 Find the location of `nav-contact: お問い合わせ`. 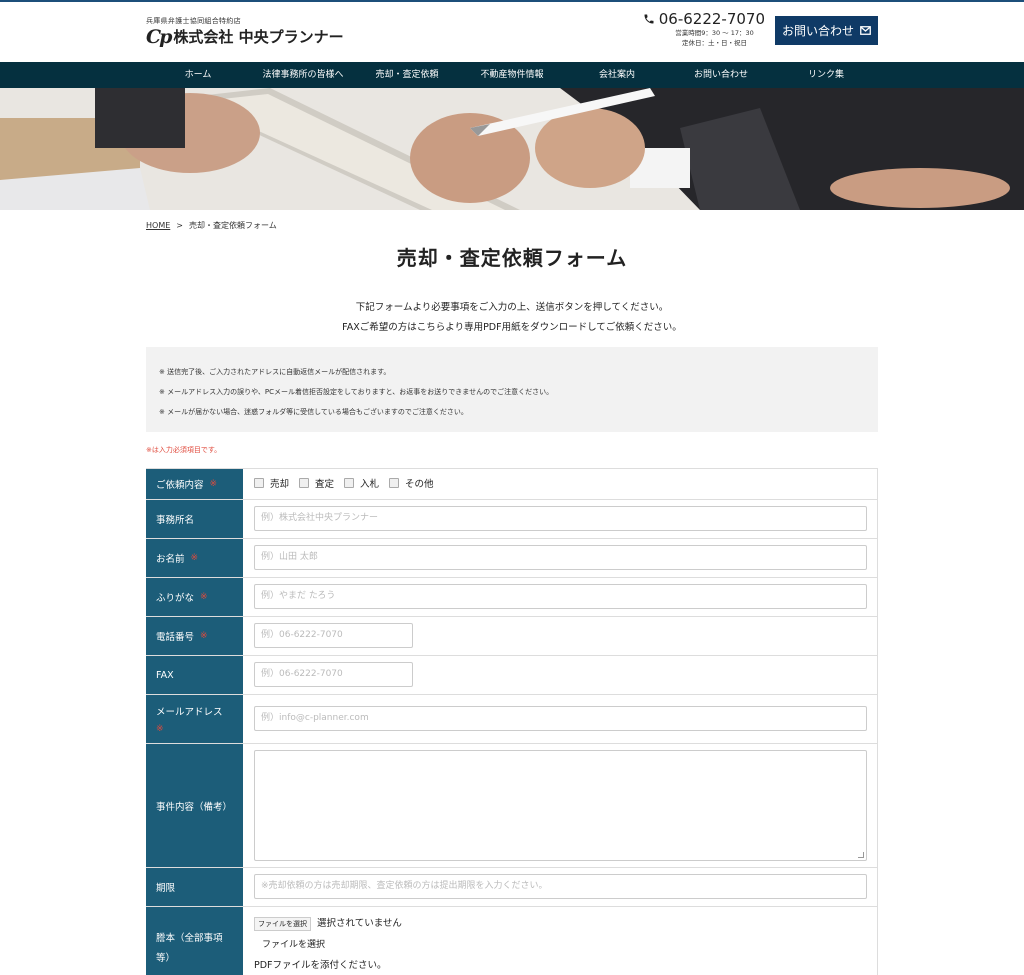

nav-contact: お問い合わせ is located at coordinates (721, 75).